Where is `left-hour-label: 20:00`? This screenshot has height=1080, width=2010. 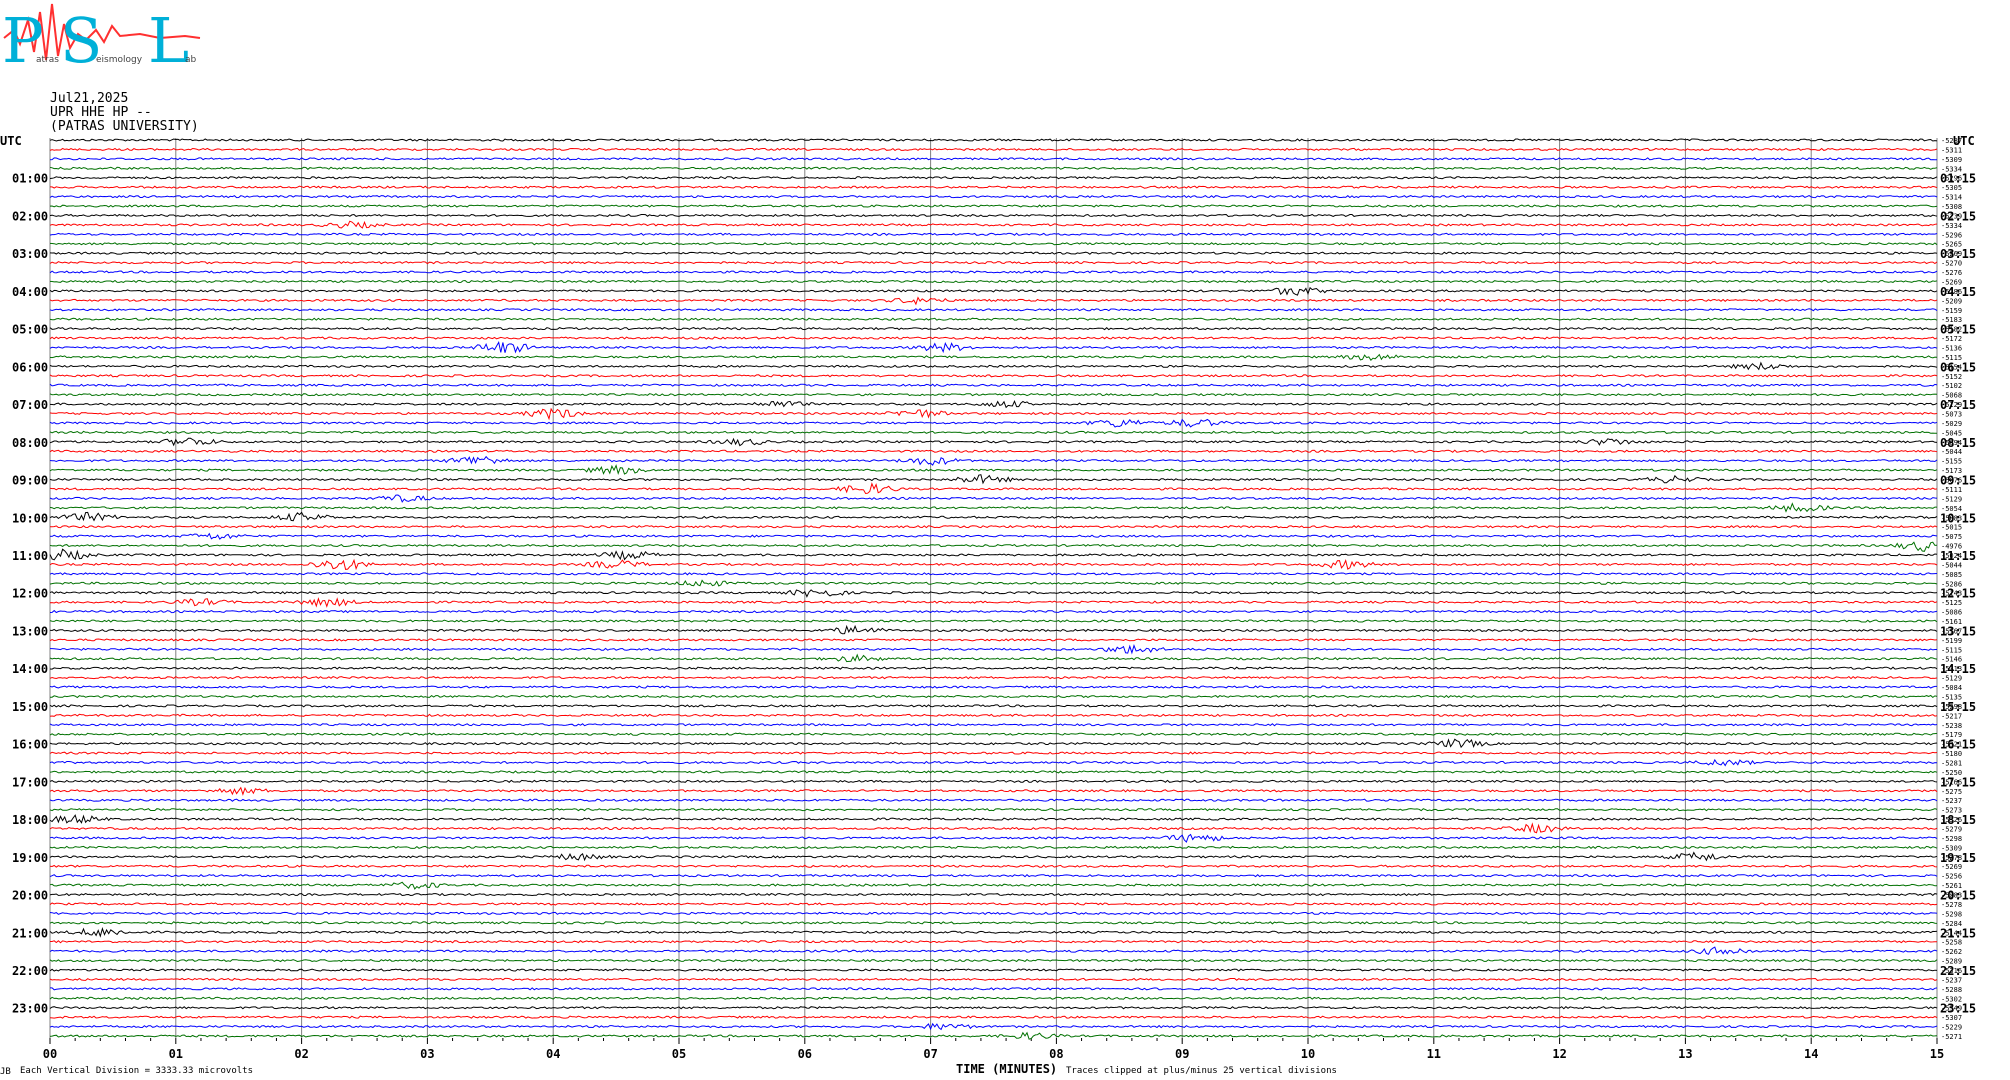
left-hour-label: 20:00 is located at coordinates (30, 896).